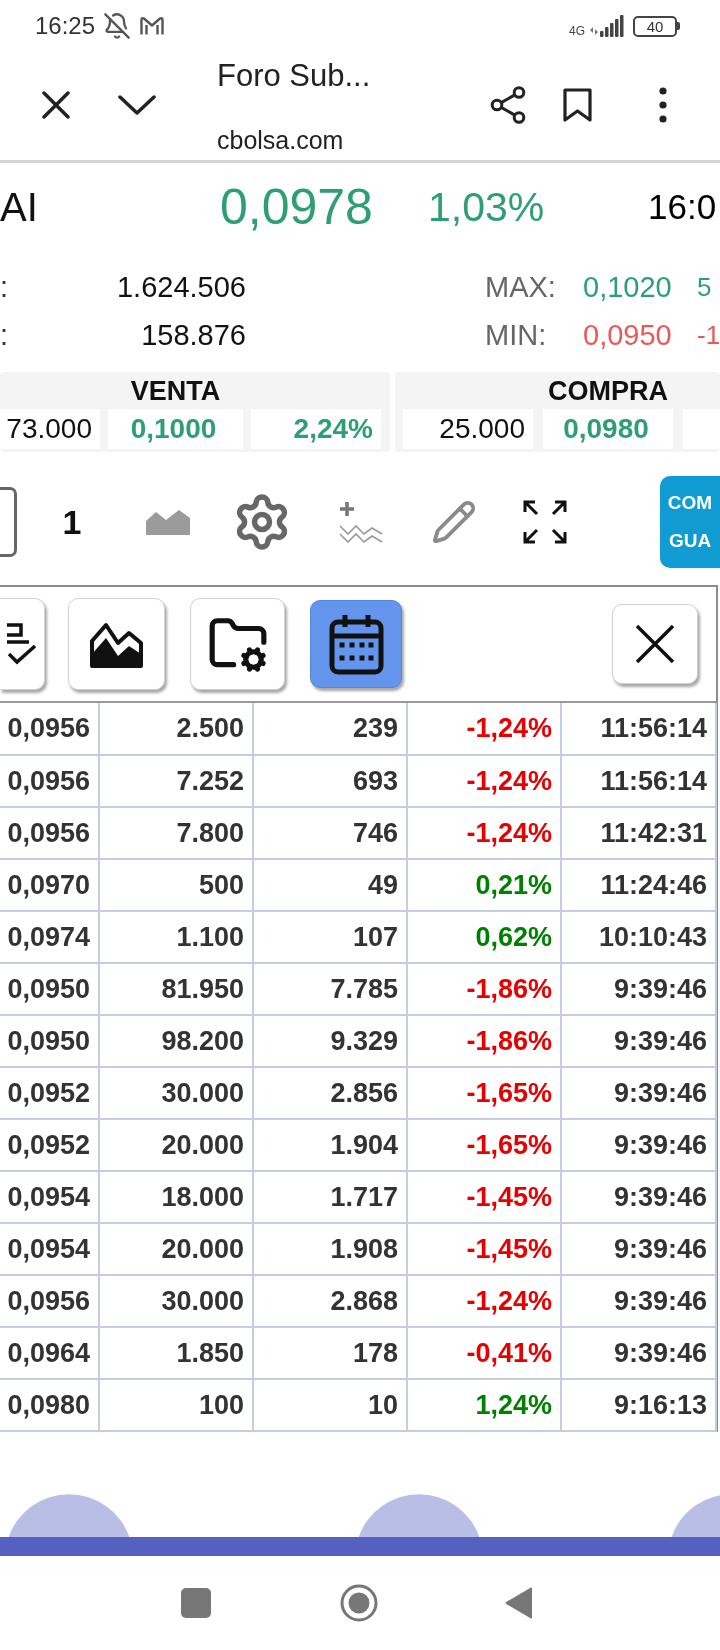  What do you see at coordinates (638, 885) in the screenshot?
I see `table-cell: 11:24:46` at bounding box center [638, 885].